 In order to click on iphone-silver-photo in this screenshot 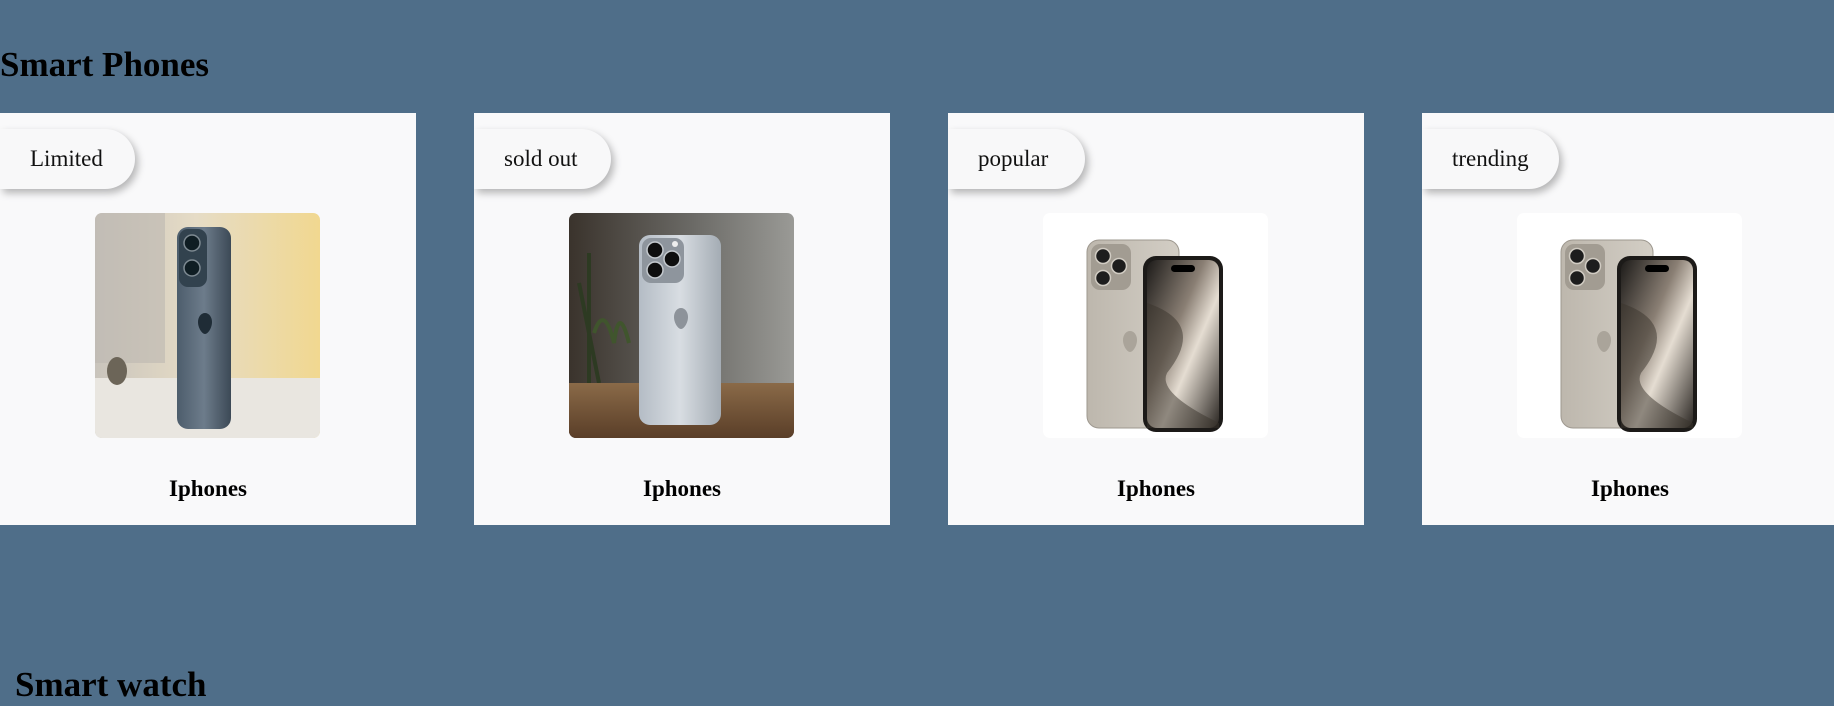, I will do `click(681, 325)`.